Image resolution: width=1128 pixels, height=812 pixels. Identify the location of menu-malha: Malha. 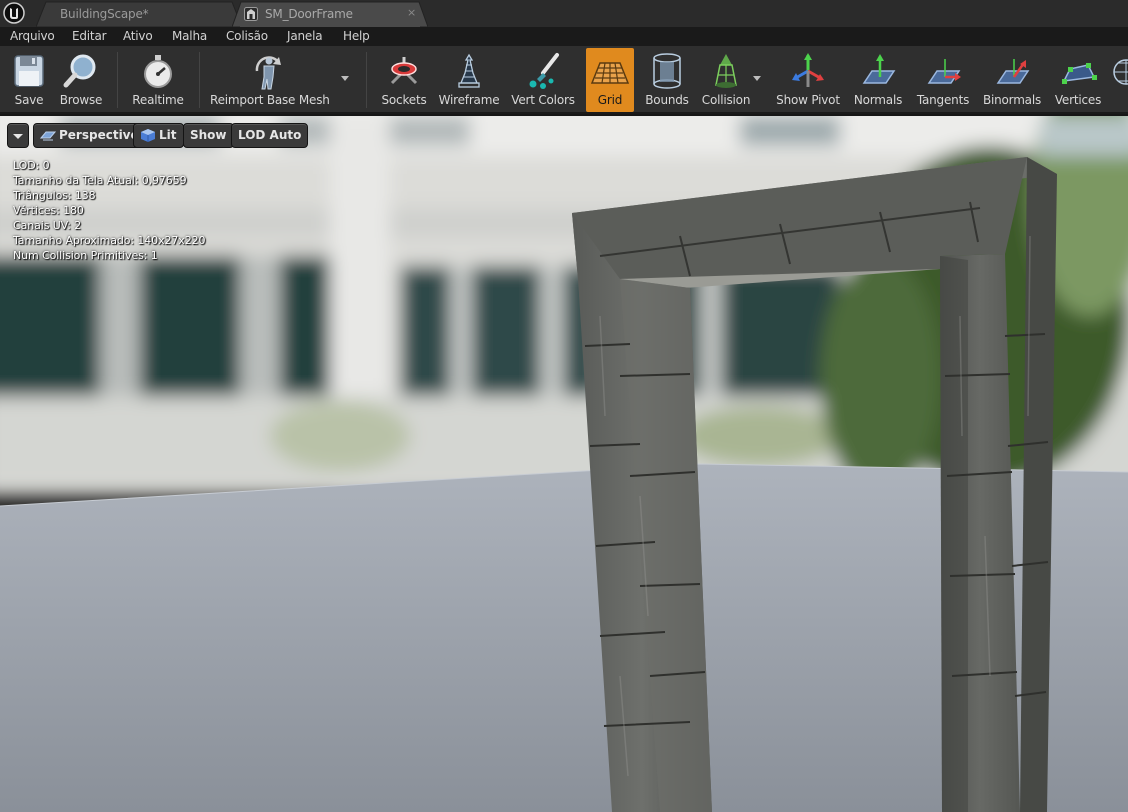
(189, 36).